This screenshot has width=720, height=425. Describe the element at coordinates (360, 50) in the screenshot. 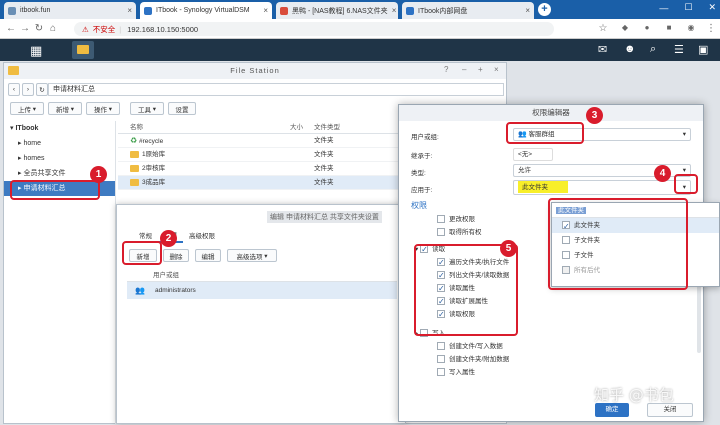

I see `dsm-taskbar: ▦ ✉ ☻ ⌕ ☰ ▣` at that location.